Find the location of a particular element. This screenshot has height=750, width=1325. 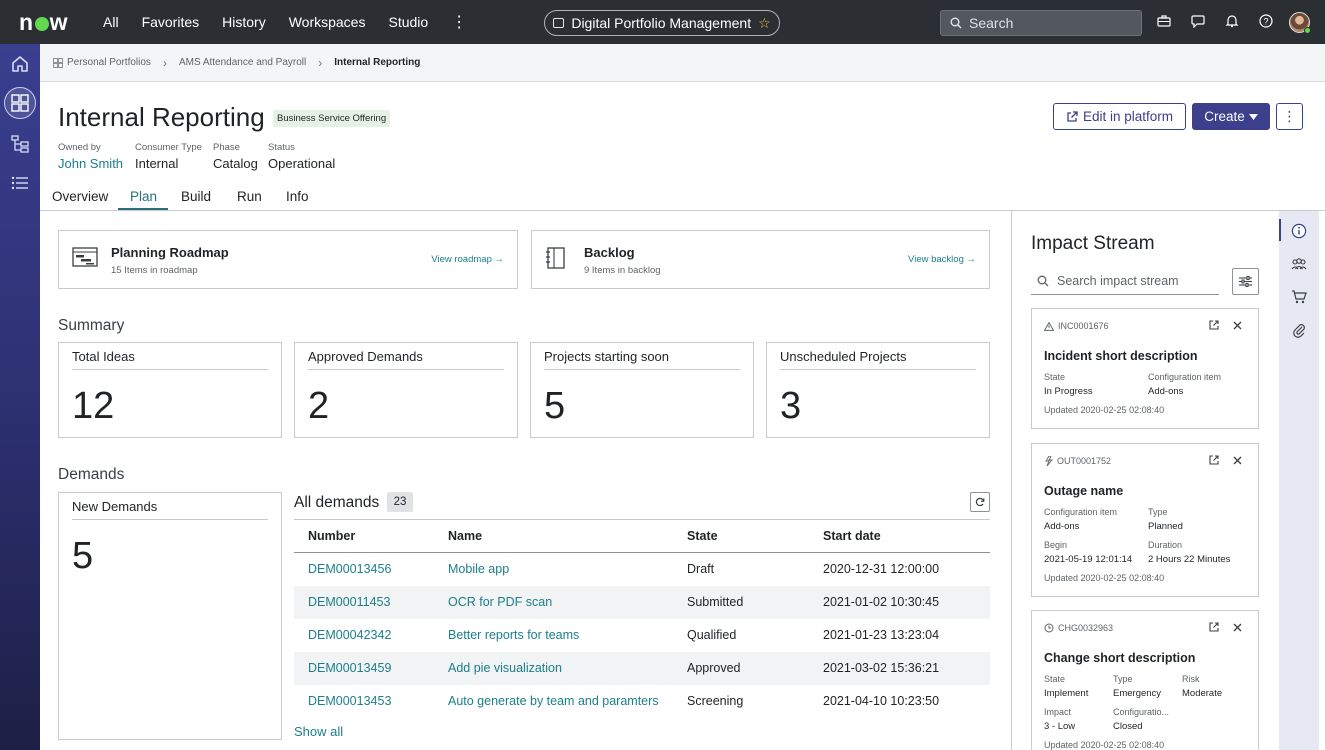

refresh-button is located at coordinates (980, 502).